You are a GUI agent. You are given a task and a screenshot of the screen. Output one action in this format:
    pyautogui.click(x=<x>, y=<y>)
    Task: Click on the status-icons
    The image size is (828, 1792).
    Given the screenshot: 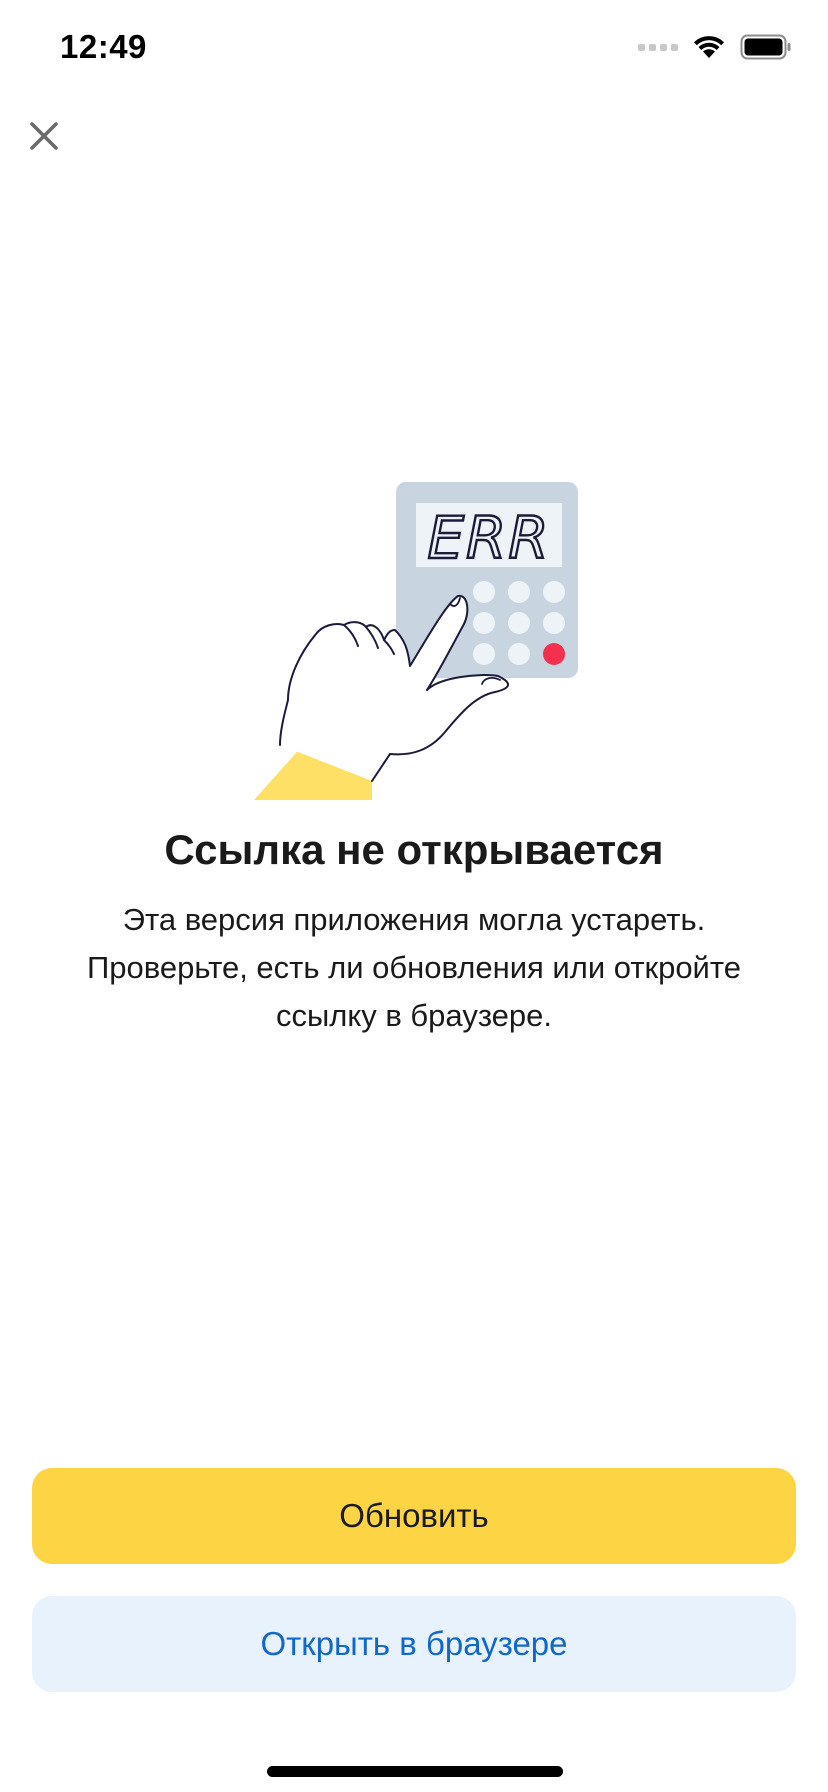 What is the action you would take?
    pyautogui.click(x=715, y=47)
    